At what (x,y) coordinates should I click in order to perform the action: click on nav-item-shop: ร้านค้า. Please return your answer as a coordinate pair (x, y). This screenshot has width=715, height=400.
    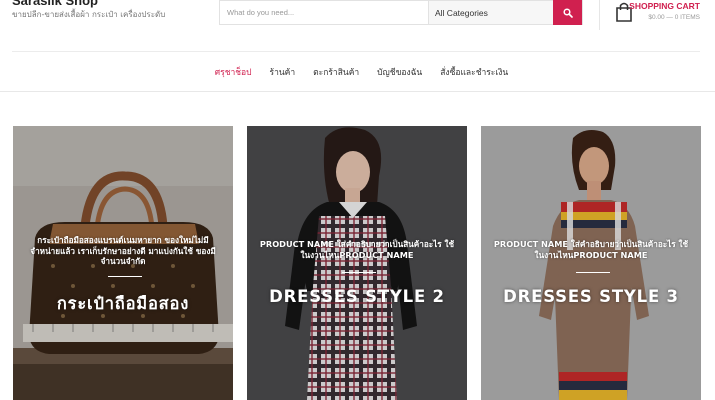
    Looking at the image, I should click on (283, 72).